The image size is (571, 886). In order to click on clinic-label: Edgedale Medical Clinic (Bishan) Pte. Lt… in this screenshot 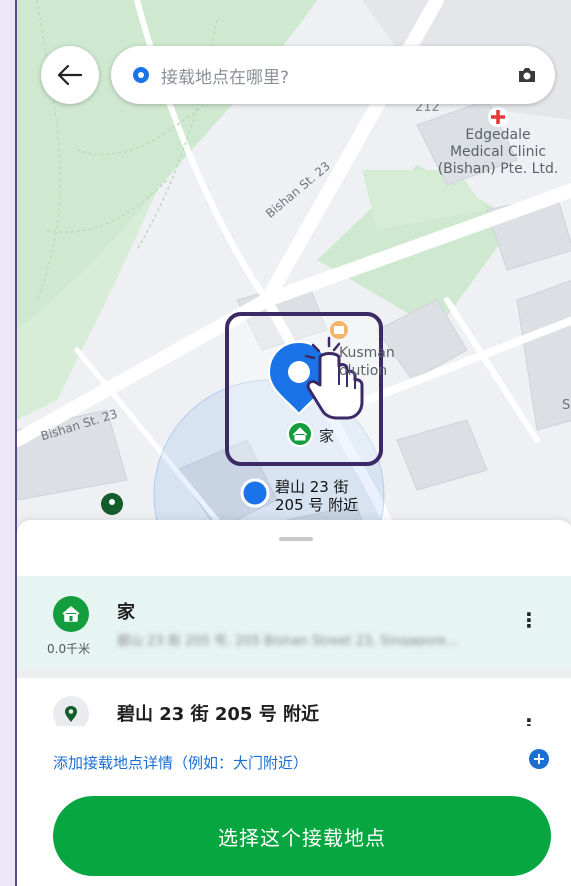, I will do `click(497, 152)`.